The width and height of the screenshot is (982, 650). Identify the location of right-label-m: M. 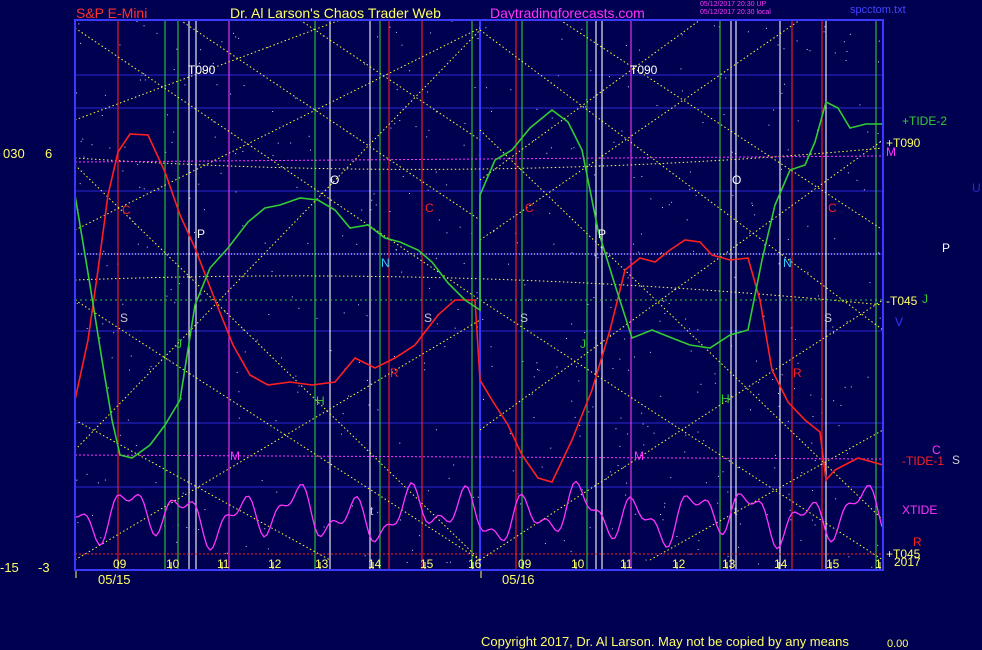
(891, 152).